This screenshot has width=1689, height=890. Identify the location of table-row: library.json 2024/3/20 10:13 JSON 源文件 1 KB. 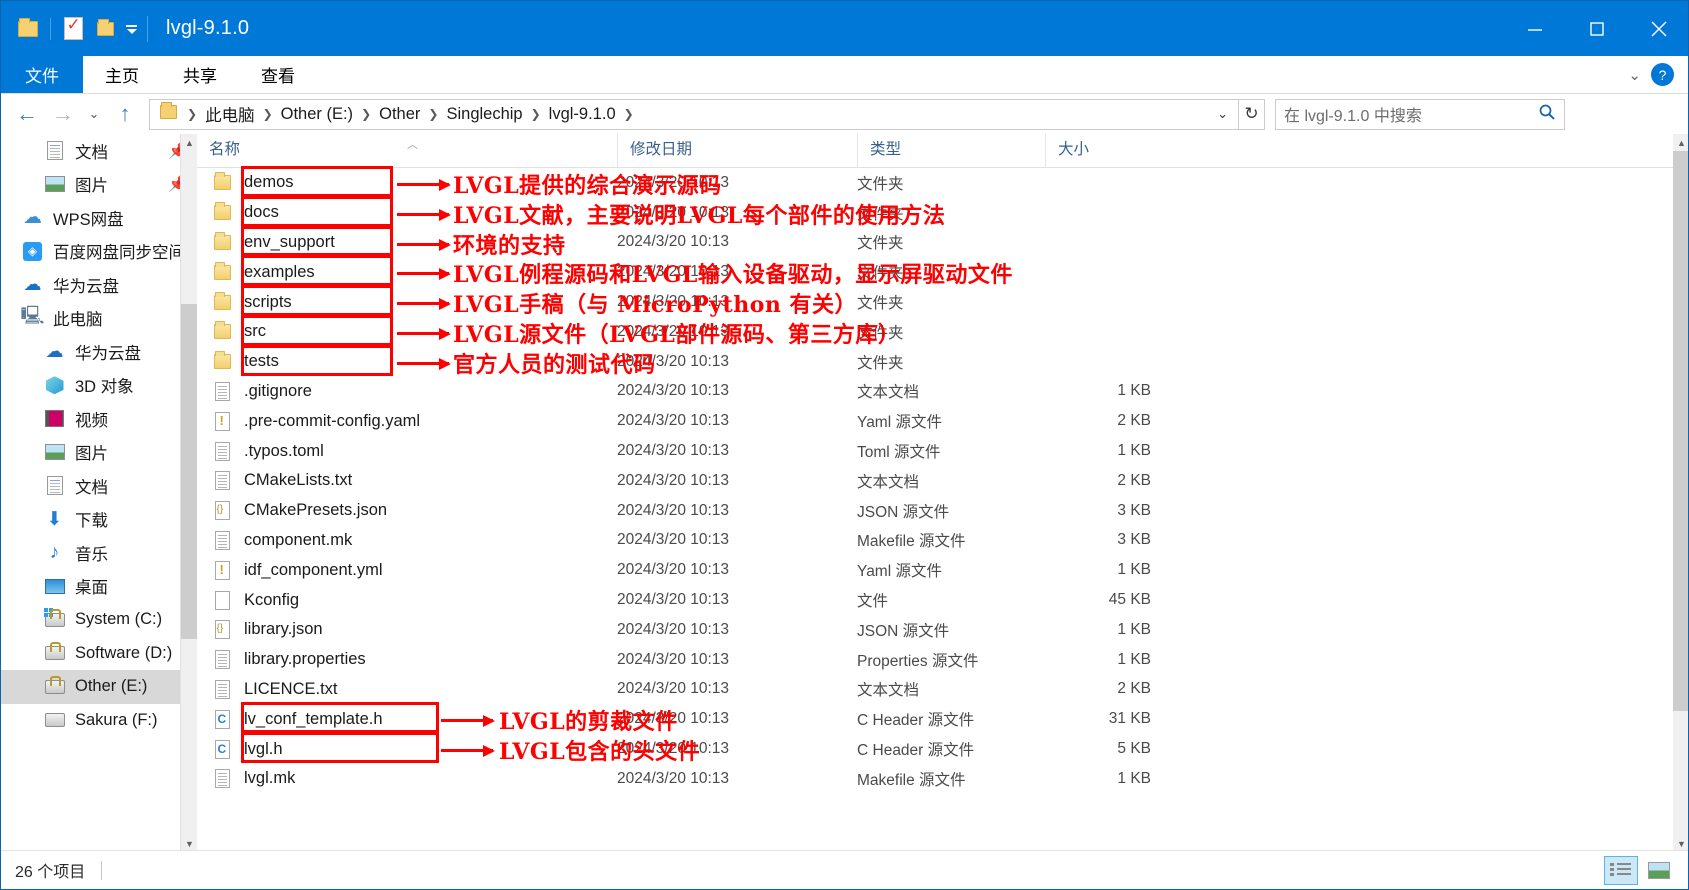
(942, 630).